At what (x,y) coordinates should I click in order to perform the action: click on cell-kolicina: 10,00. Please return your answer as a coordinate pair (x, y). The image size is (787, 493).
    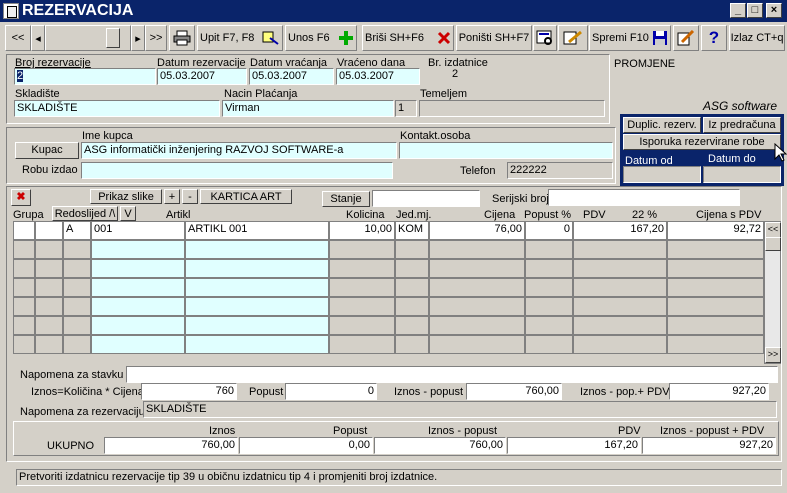
    Looking at the image, I should click on (362, 230).